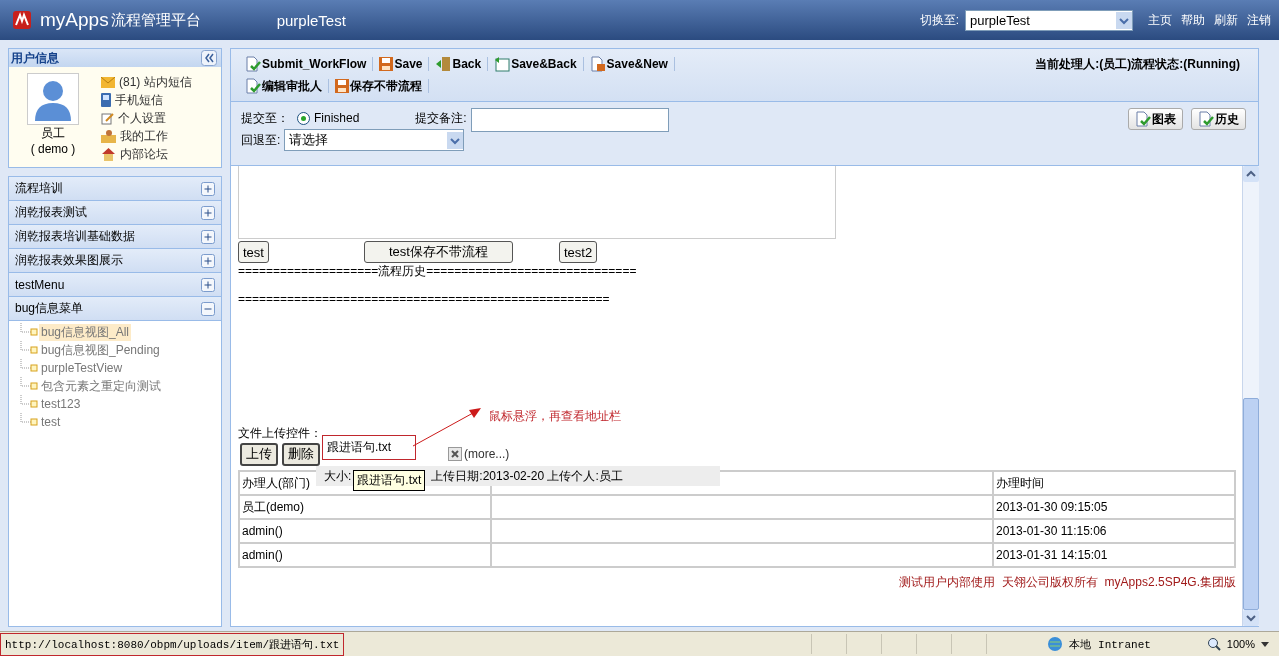  I want to click on platform-title: 流程管理平台, so click(155, 20).